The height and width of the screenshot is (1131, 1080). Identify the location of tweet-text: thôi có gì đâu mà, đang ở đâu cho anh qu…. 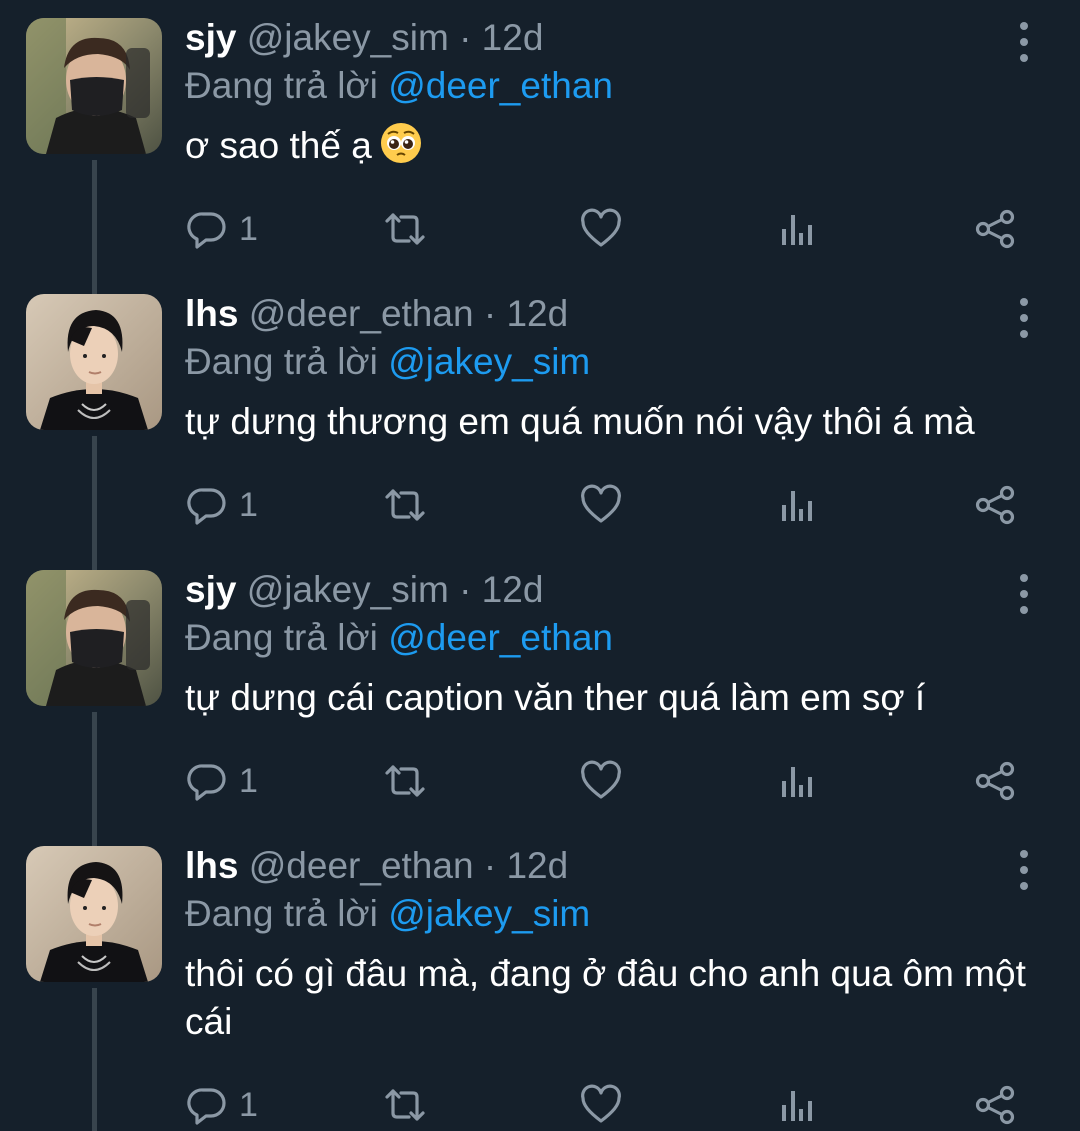
(615, 998).